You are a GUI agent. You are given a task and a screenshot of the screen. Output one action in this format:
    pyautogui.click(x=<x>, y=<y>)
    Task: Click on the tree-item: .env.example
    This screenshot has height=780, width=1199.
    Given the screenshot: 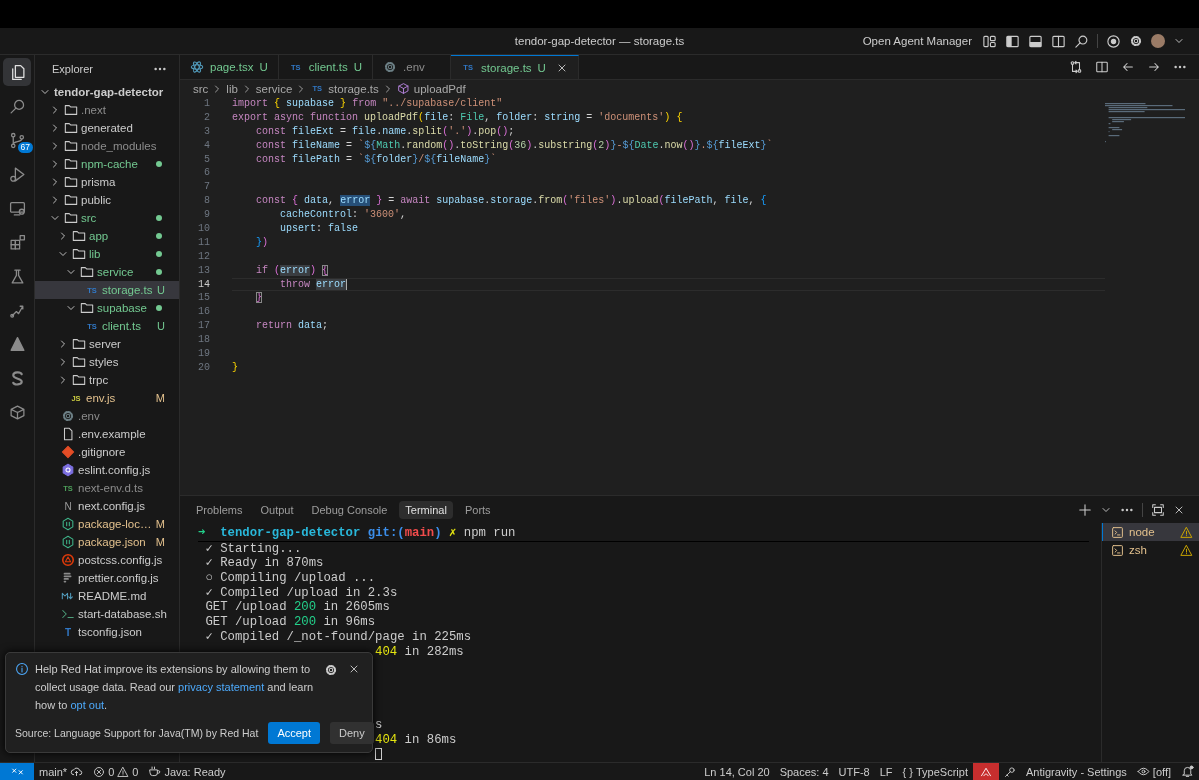 What is the action you would take?
    pyautogui.click(x=107, y=434)
    